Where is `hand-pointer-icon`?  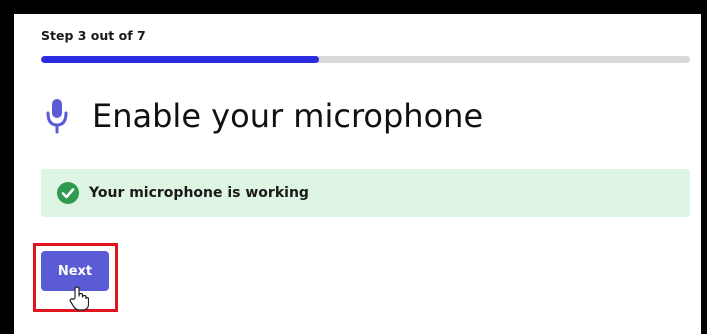
hand-pointer-icon is located at coordinates (79, 298).